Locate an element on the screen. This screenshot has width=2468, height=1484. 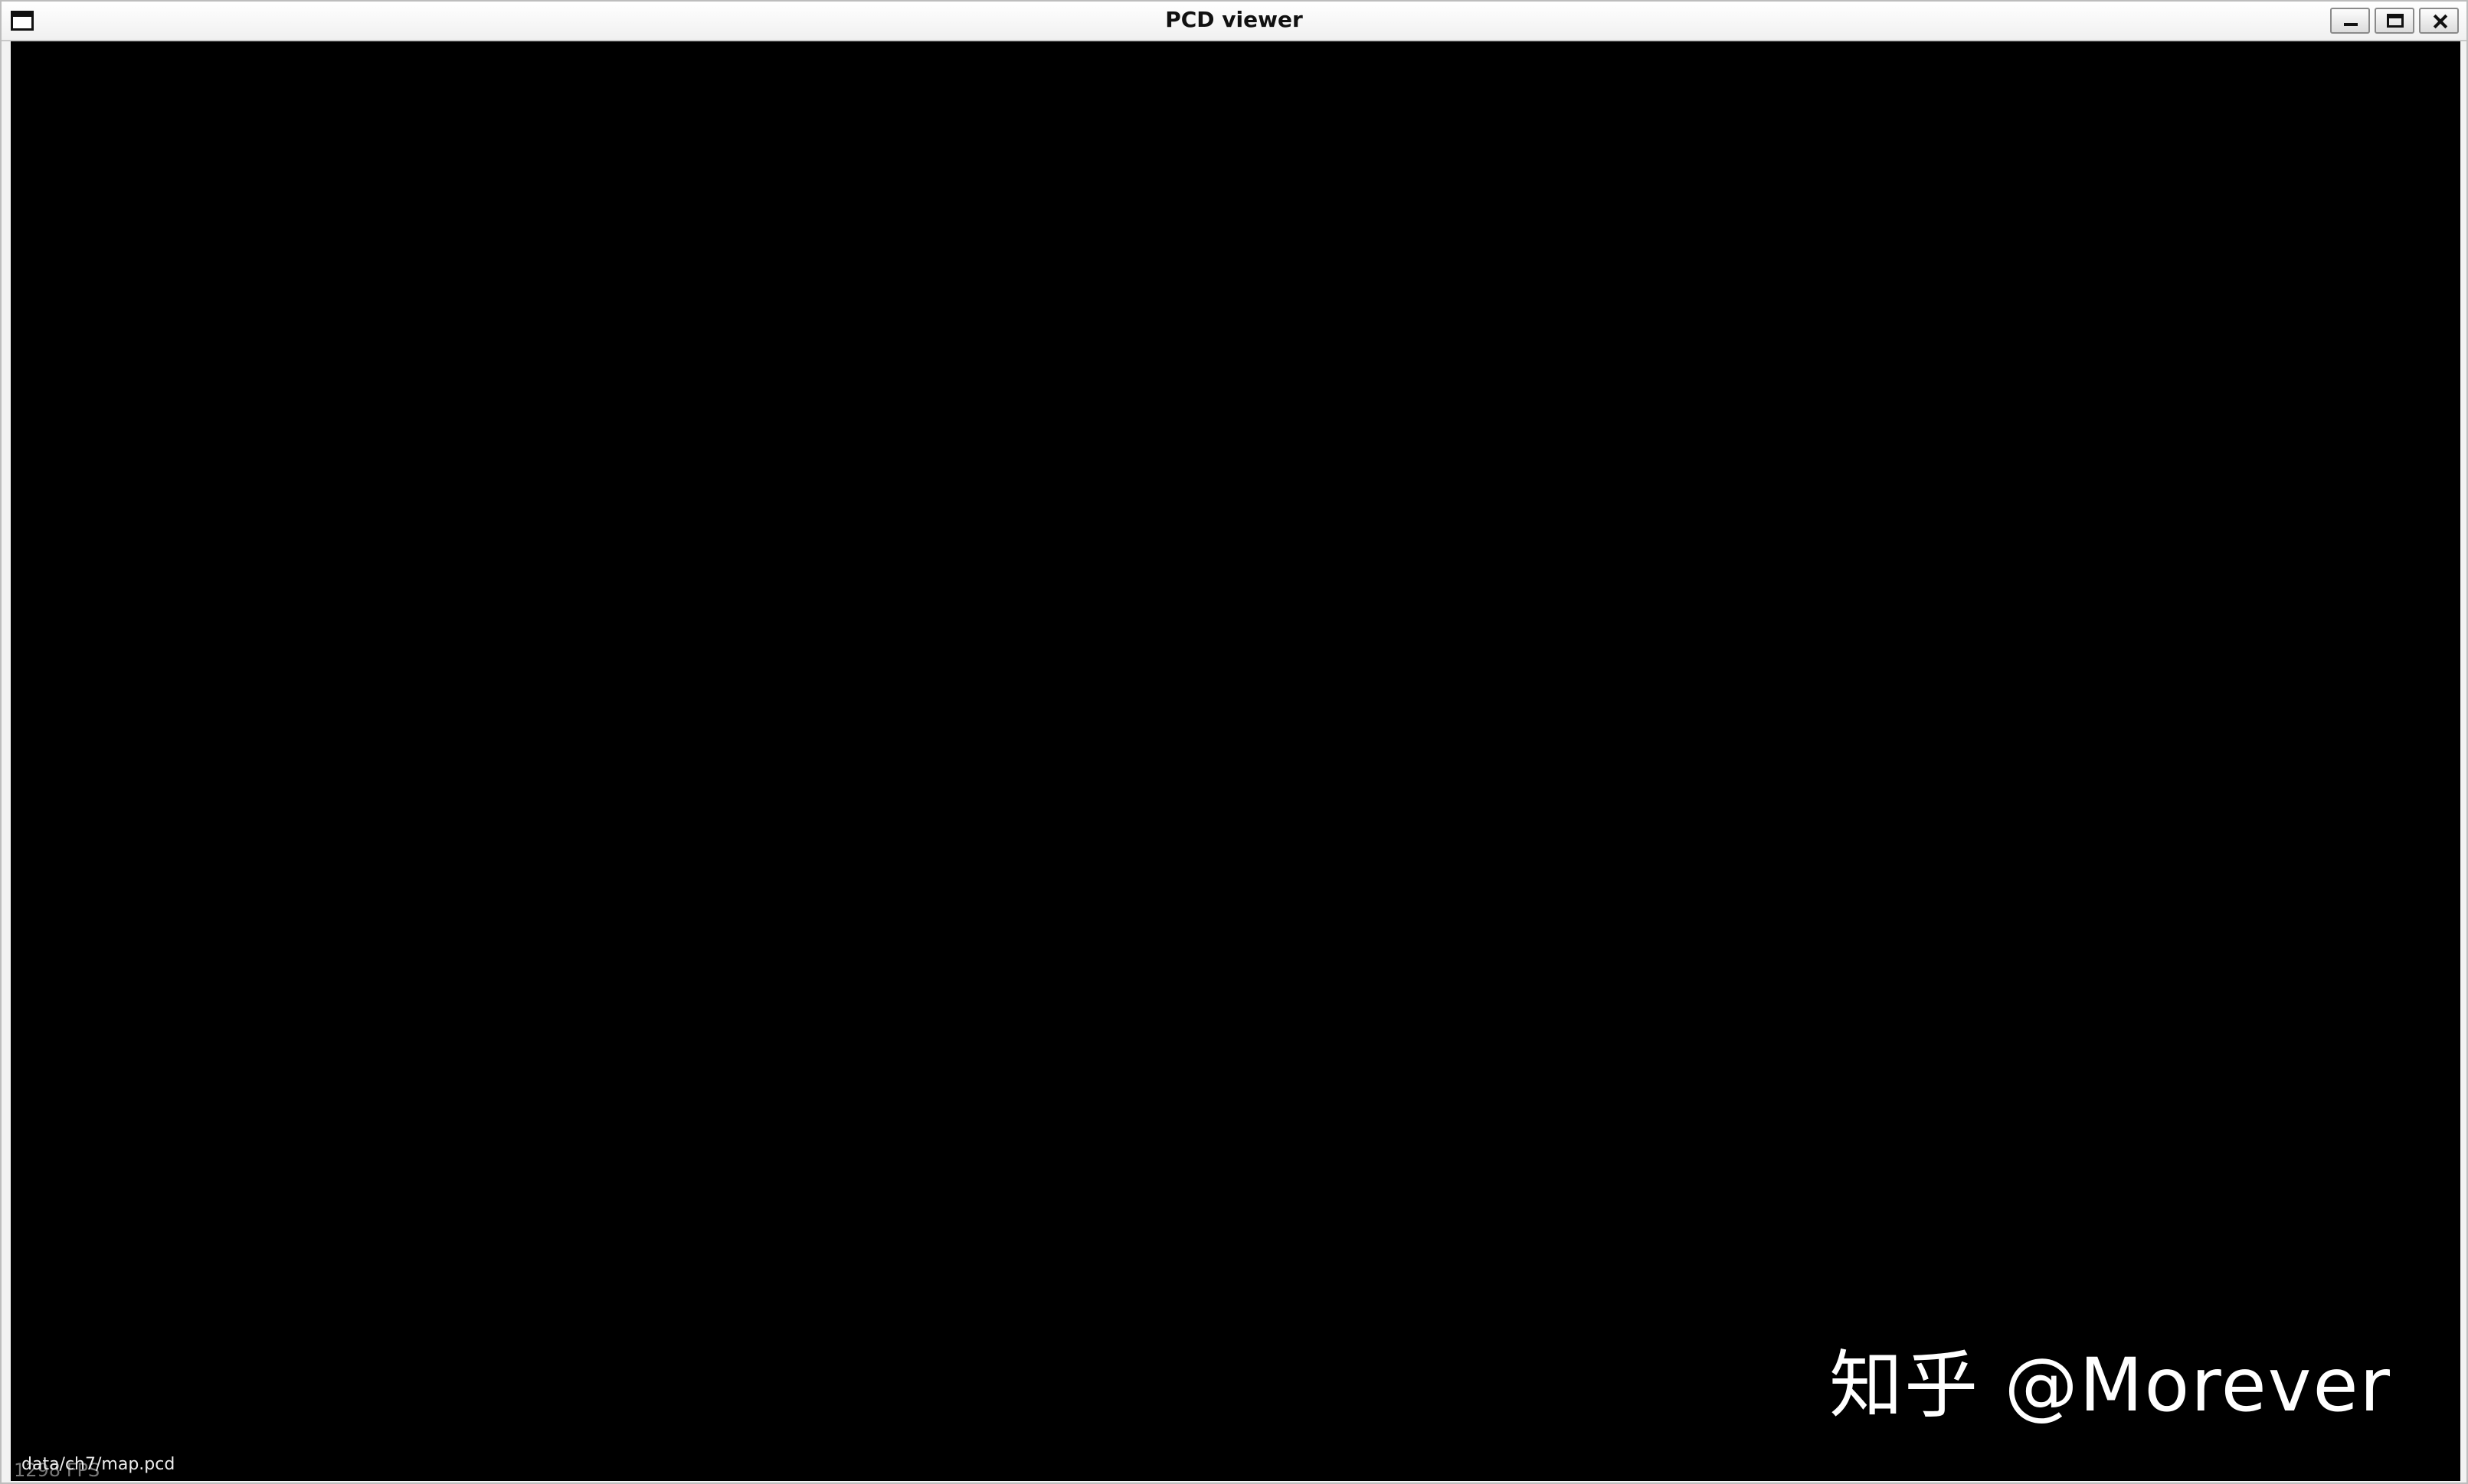
cloud-filename-label: data/ch7/map.pcd is located at coordinates (98, 1464).